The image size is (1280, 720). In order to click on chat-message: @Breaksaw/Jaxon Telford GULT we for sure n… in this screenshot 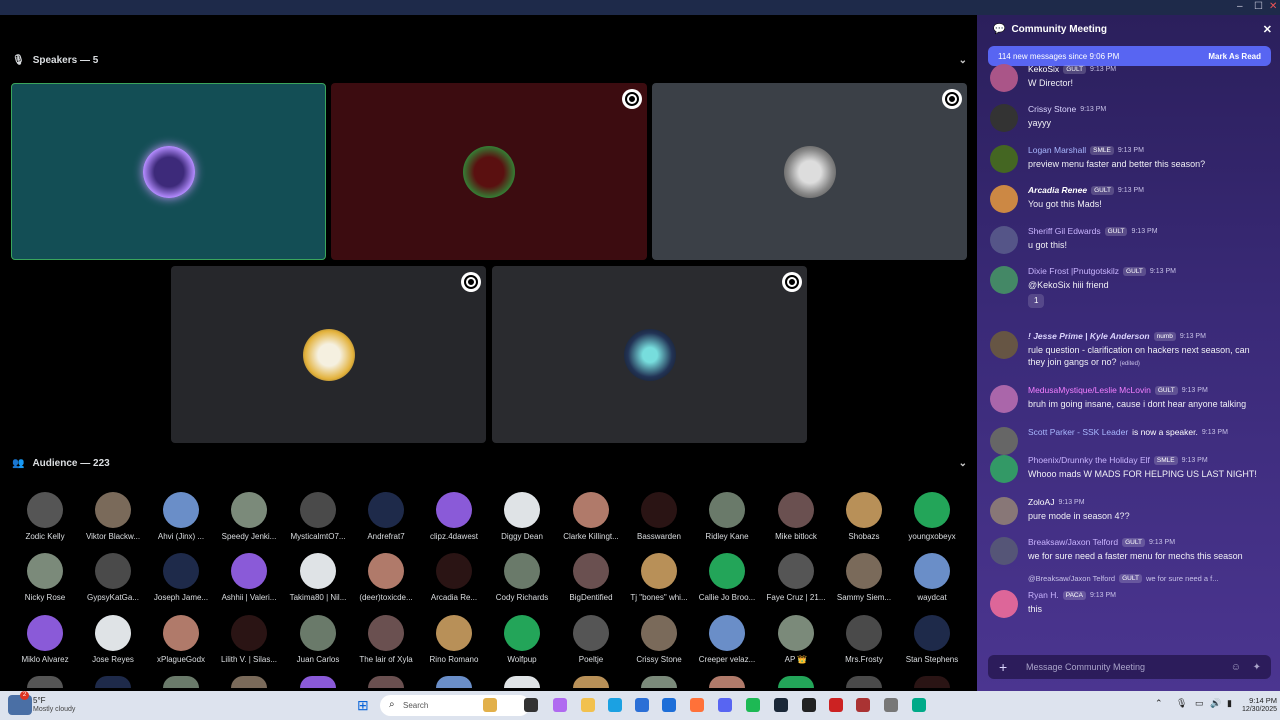, I will do `click(1132, 596)`.